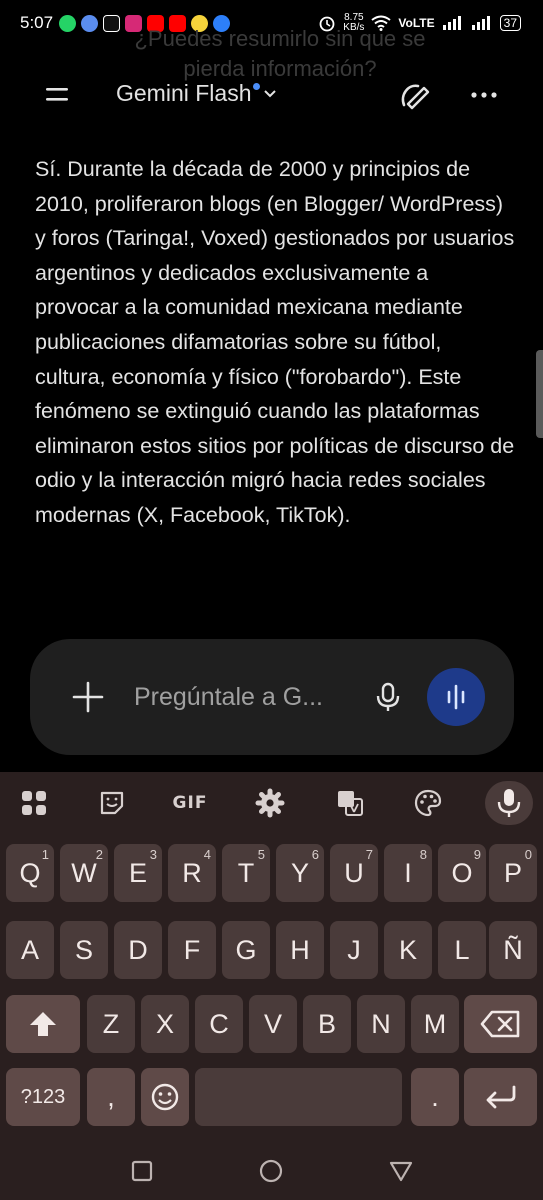  I want to click on apps-grid-icon, so click(34, 803).